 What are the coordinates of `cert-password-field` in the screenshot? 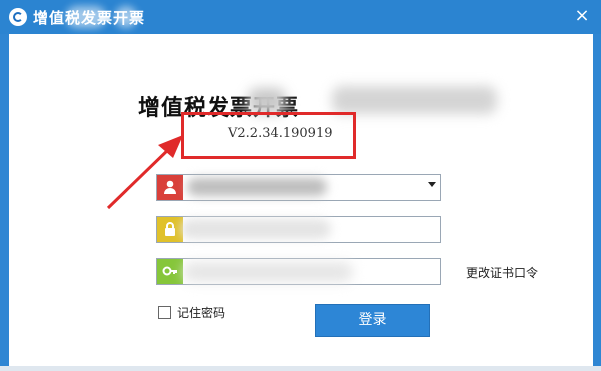 It's located at (298, 271).